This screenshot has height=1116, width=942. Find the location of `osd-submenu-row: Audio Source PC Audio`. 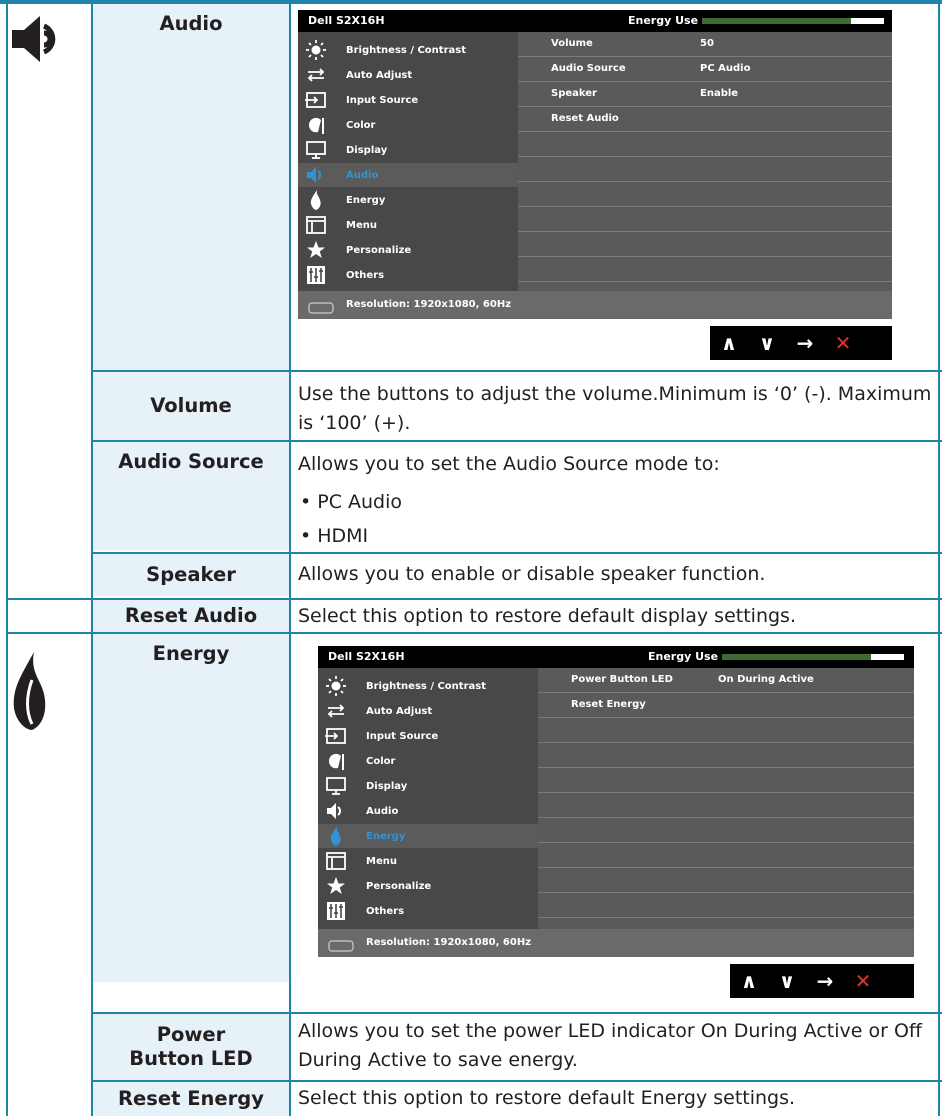

osd-submenu-row: Audio Source PC Audio is located at coordinates (705, 69).